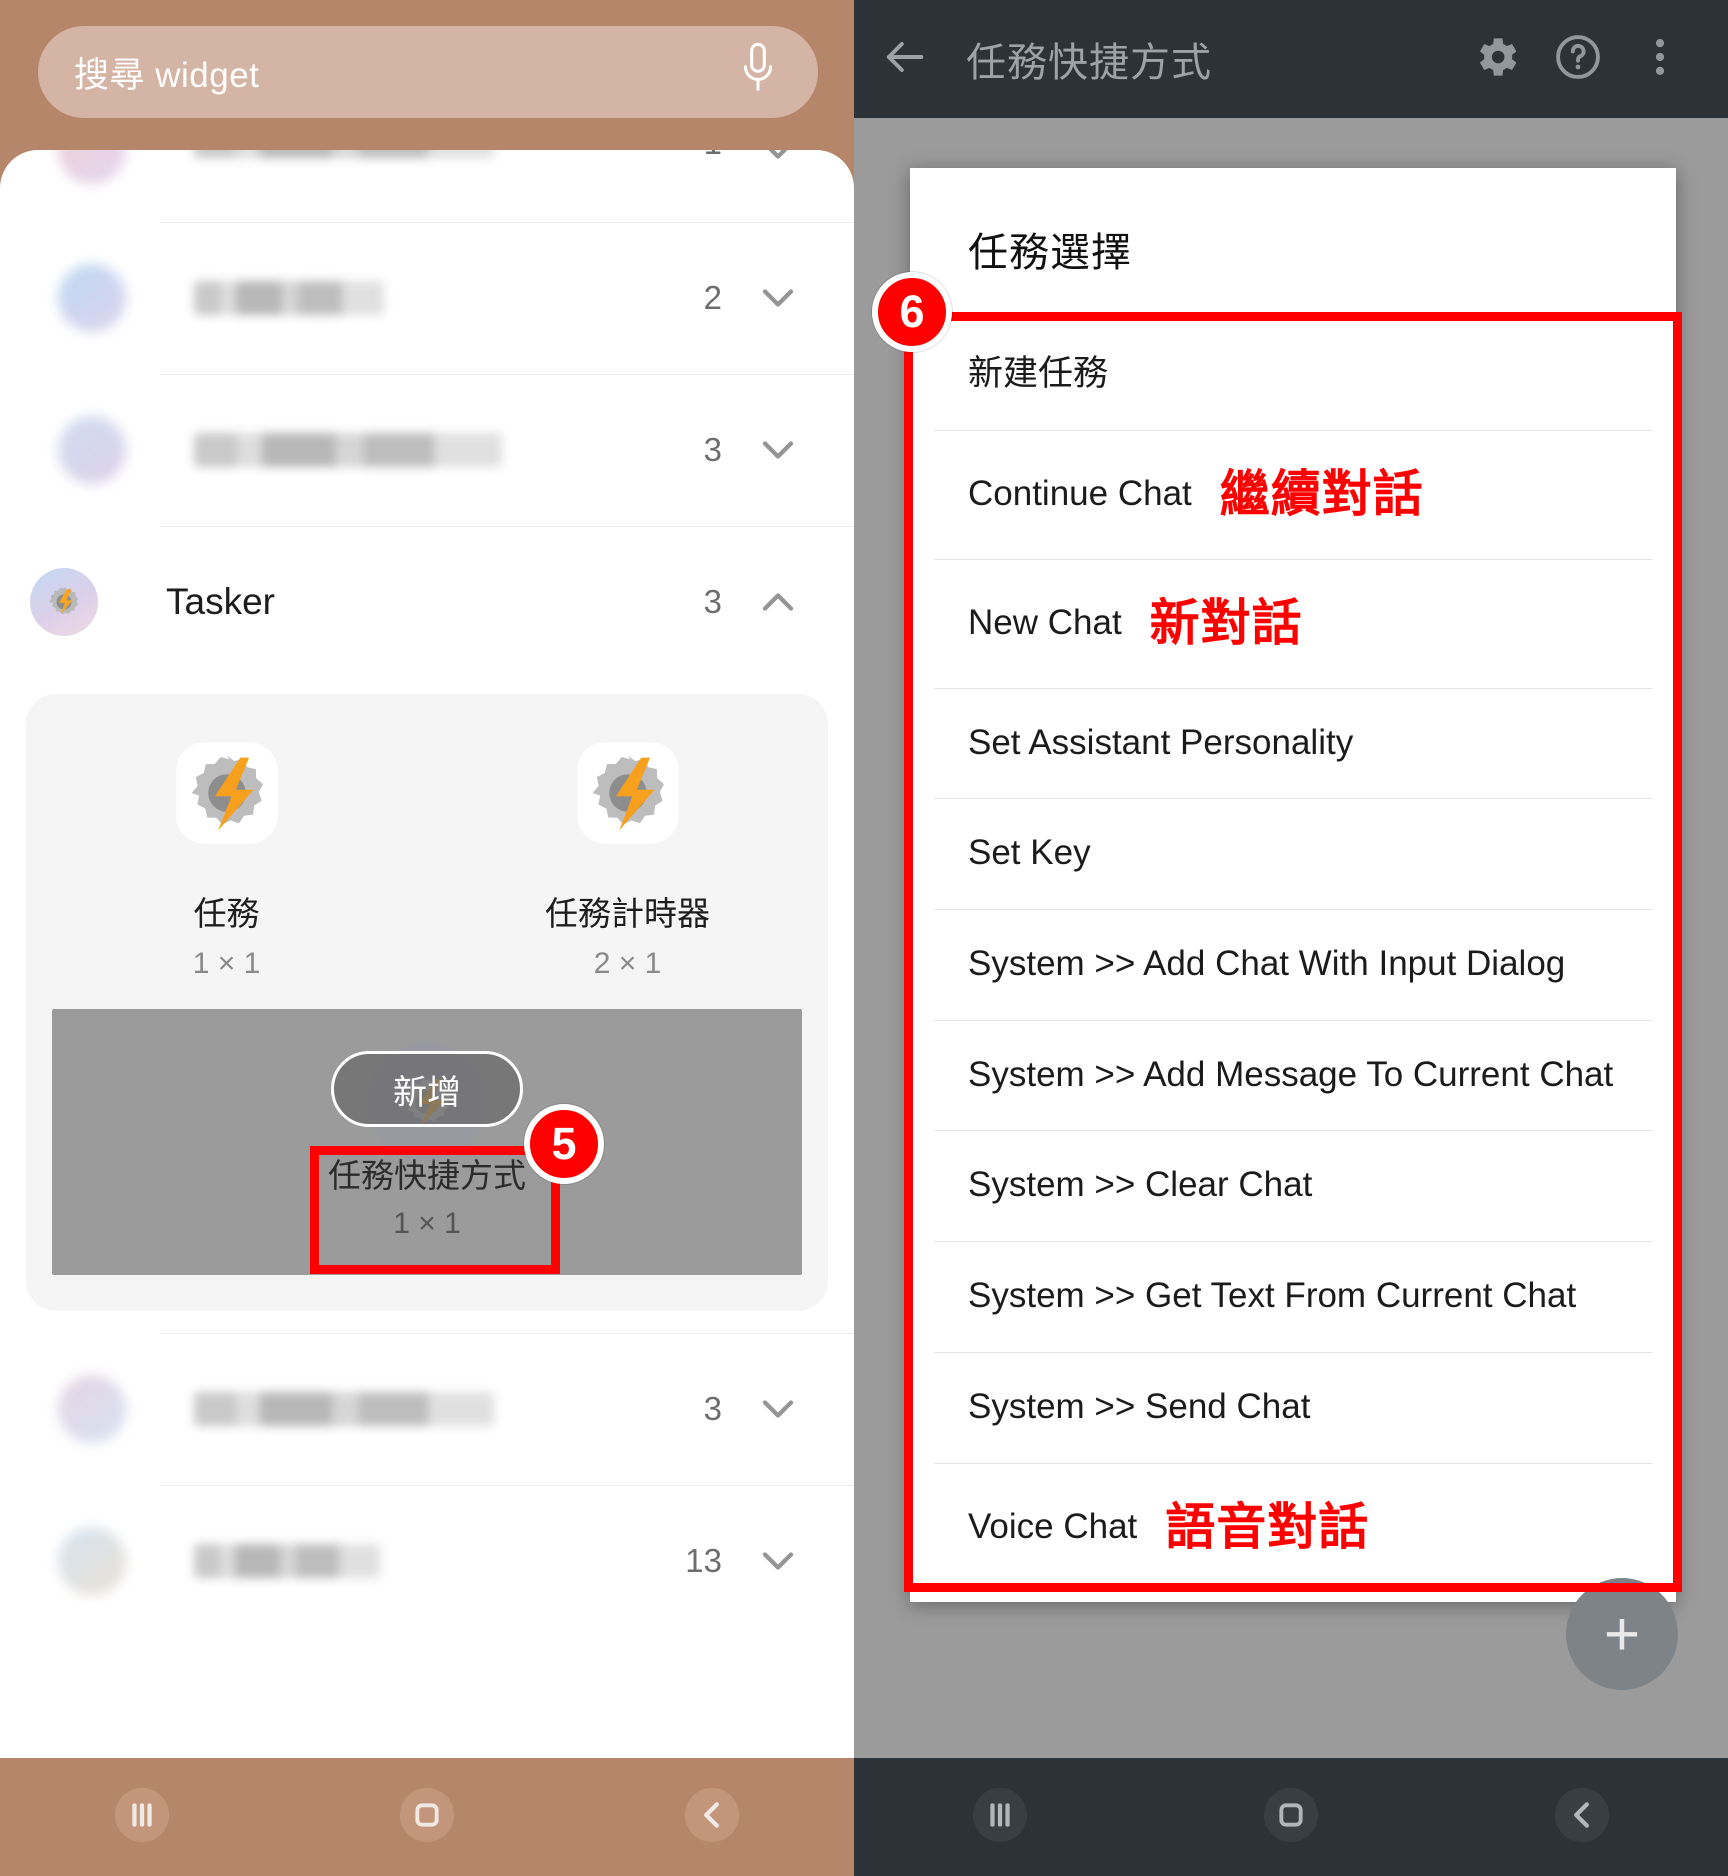 Image resolution: width=1728 pixels, height=1876 pixels. Describe the element at coordinates (1622, 1634) in the screenshot. I see `add-task-fab: +` at that location.